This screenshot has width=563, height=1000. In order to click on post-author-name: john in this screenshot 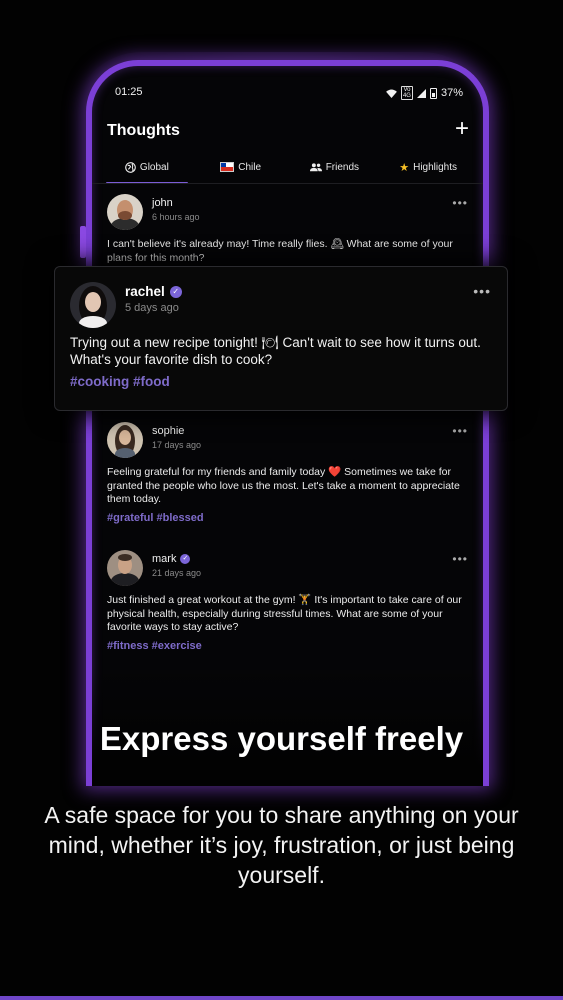, I will do `click(162, 203)`.